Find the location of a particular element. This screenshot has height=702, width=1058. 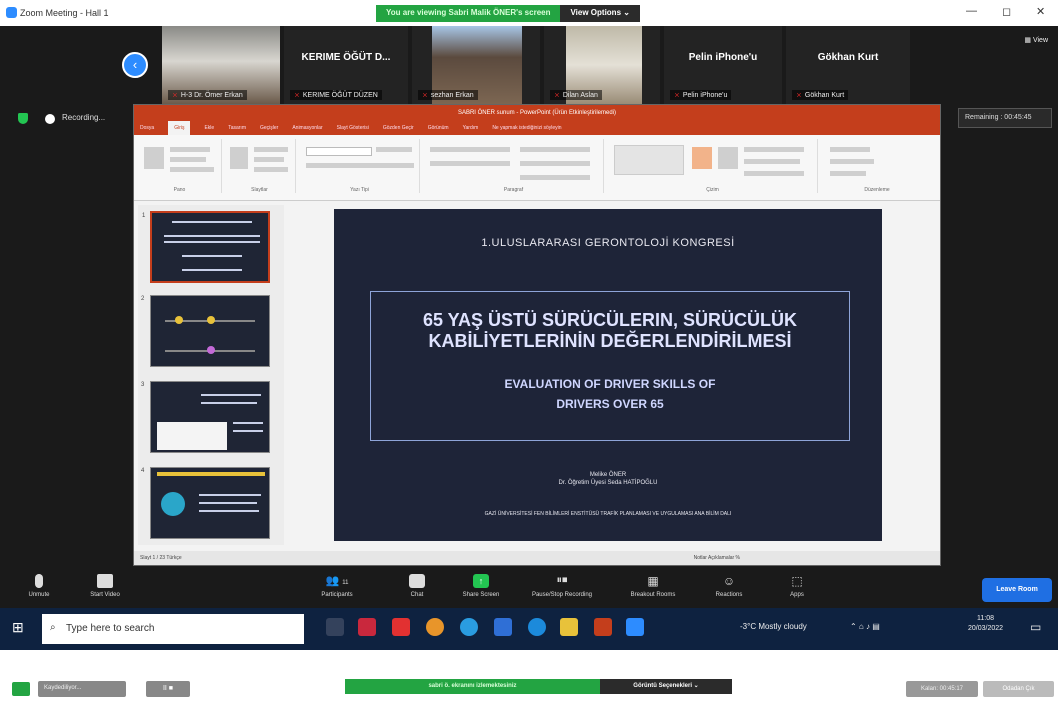

slide-thumbnail: 2 is located at coordinates (205, 331).